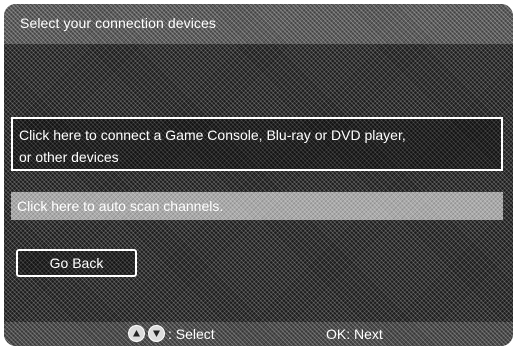  Describe the element at coordinates (120, 206) in the screenshot. I see `auto-scan-label: Click here to auto scan channels.` at that location.